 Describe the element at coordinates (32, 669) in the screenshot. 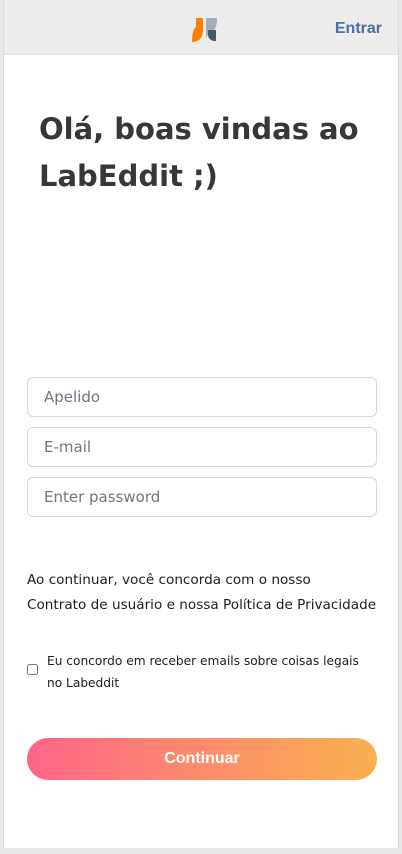

I see `newsletter-checkbox` at that location.